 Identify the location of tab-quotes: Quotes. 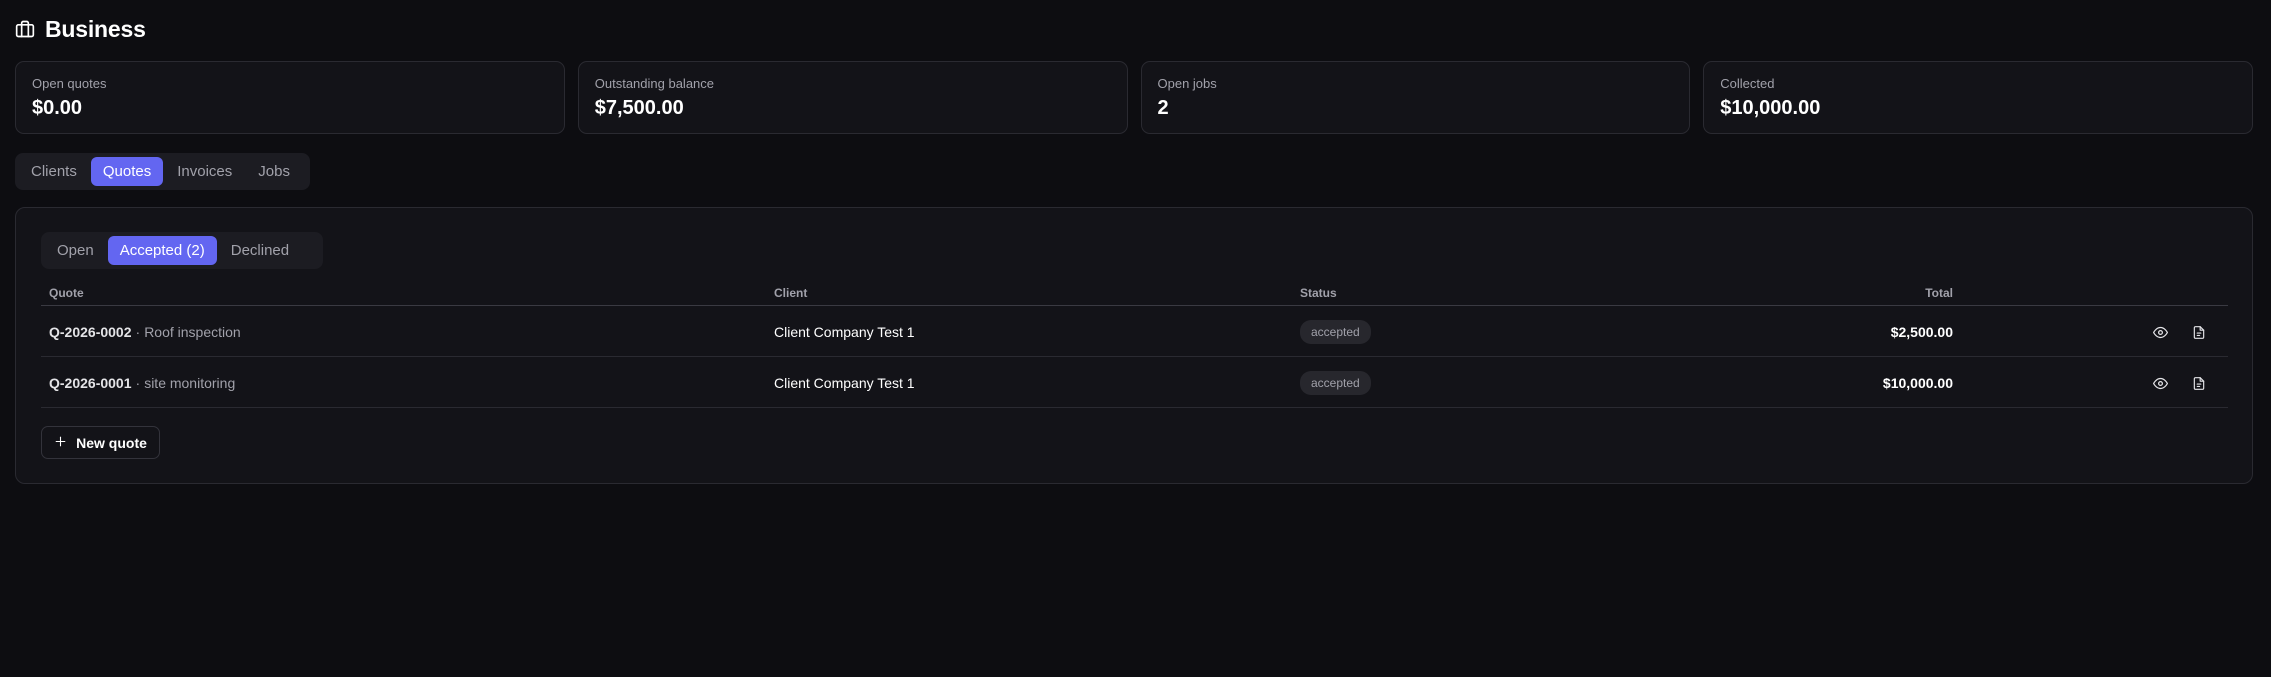
(127, 171).